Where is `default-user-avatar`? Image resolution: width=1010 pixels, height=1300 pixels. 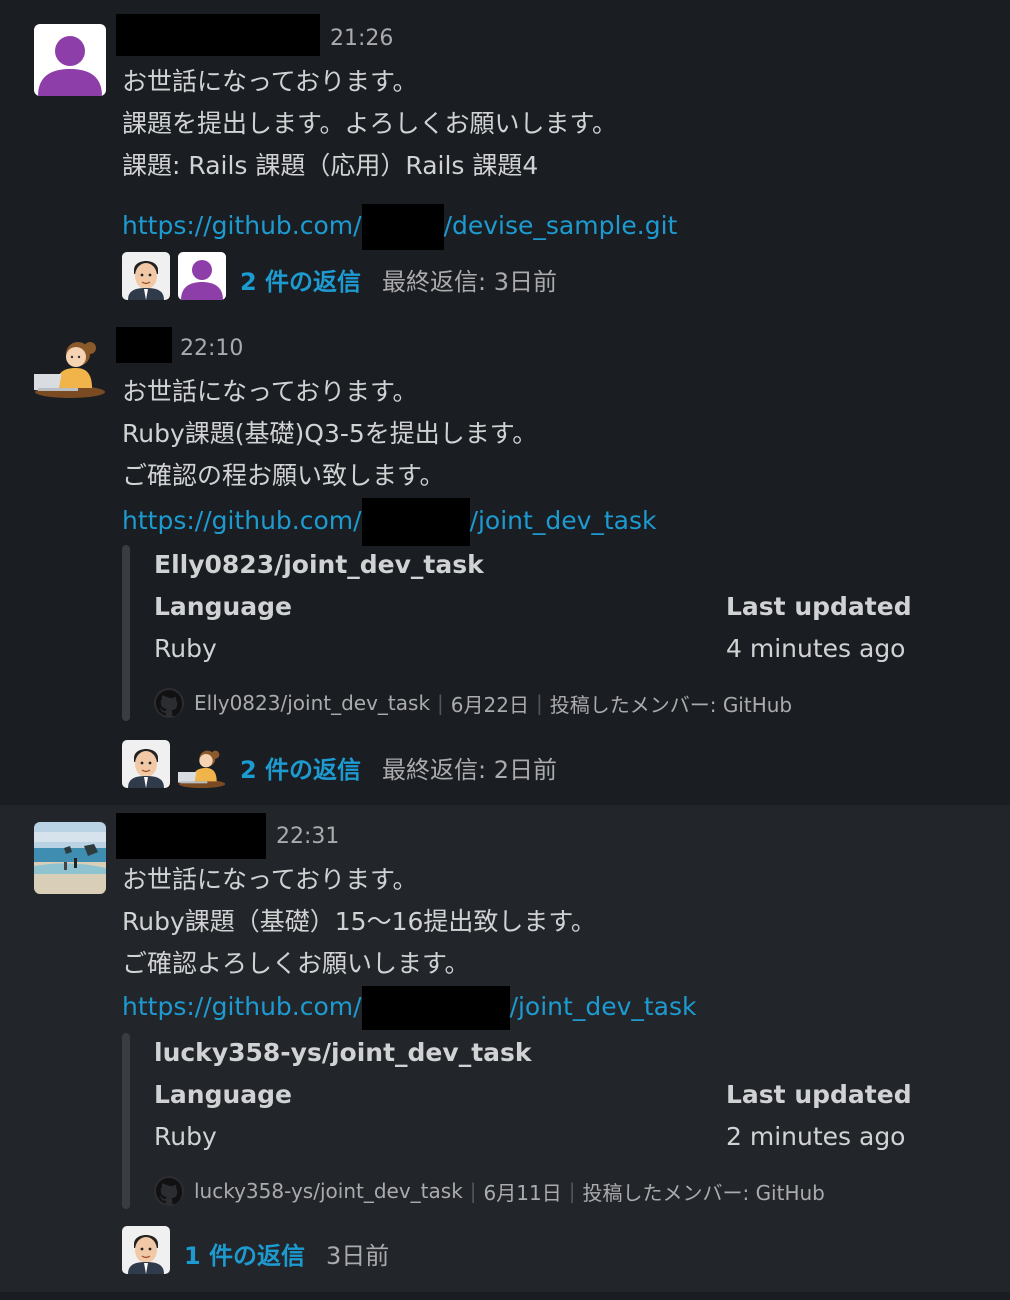 default-user-avatar is located at coordinates (70, 60).